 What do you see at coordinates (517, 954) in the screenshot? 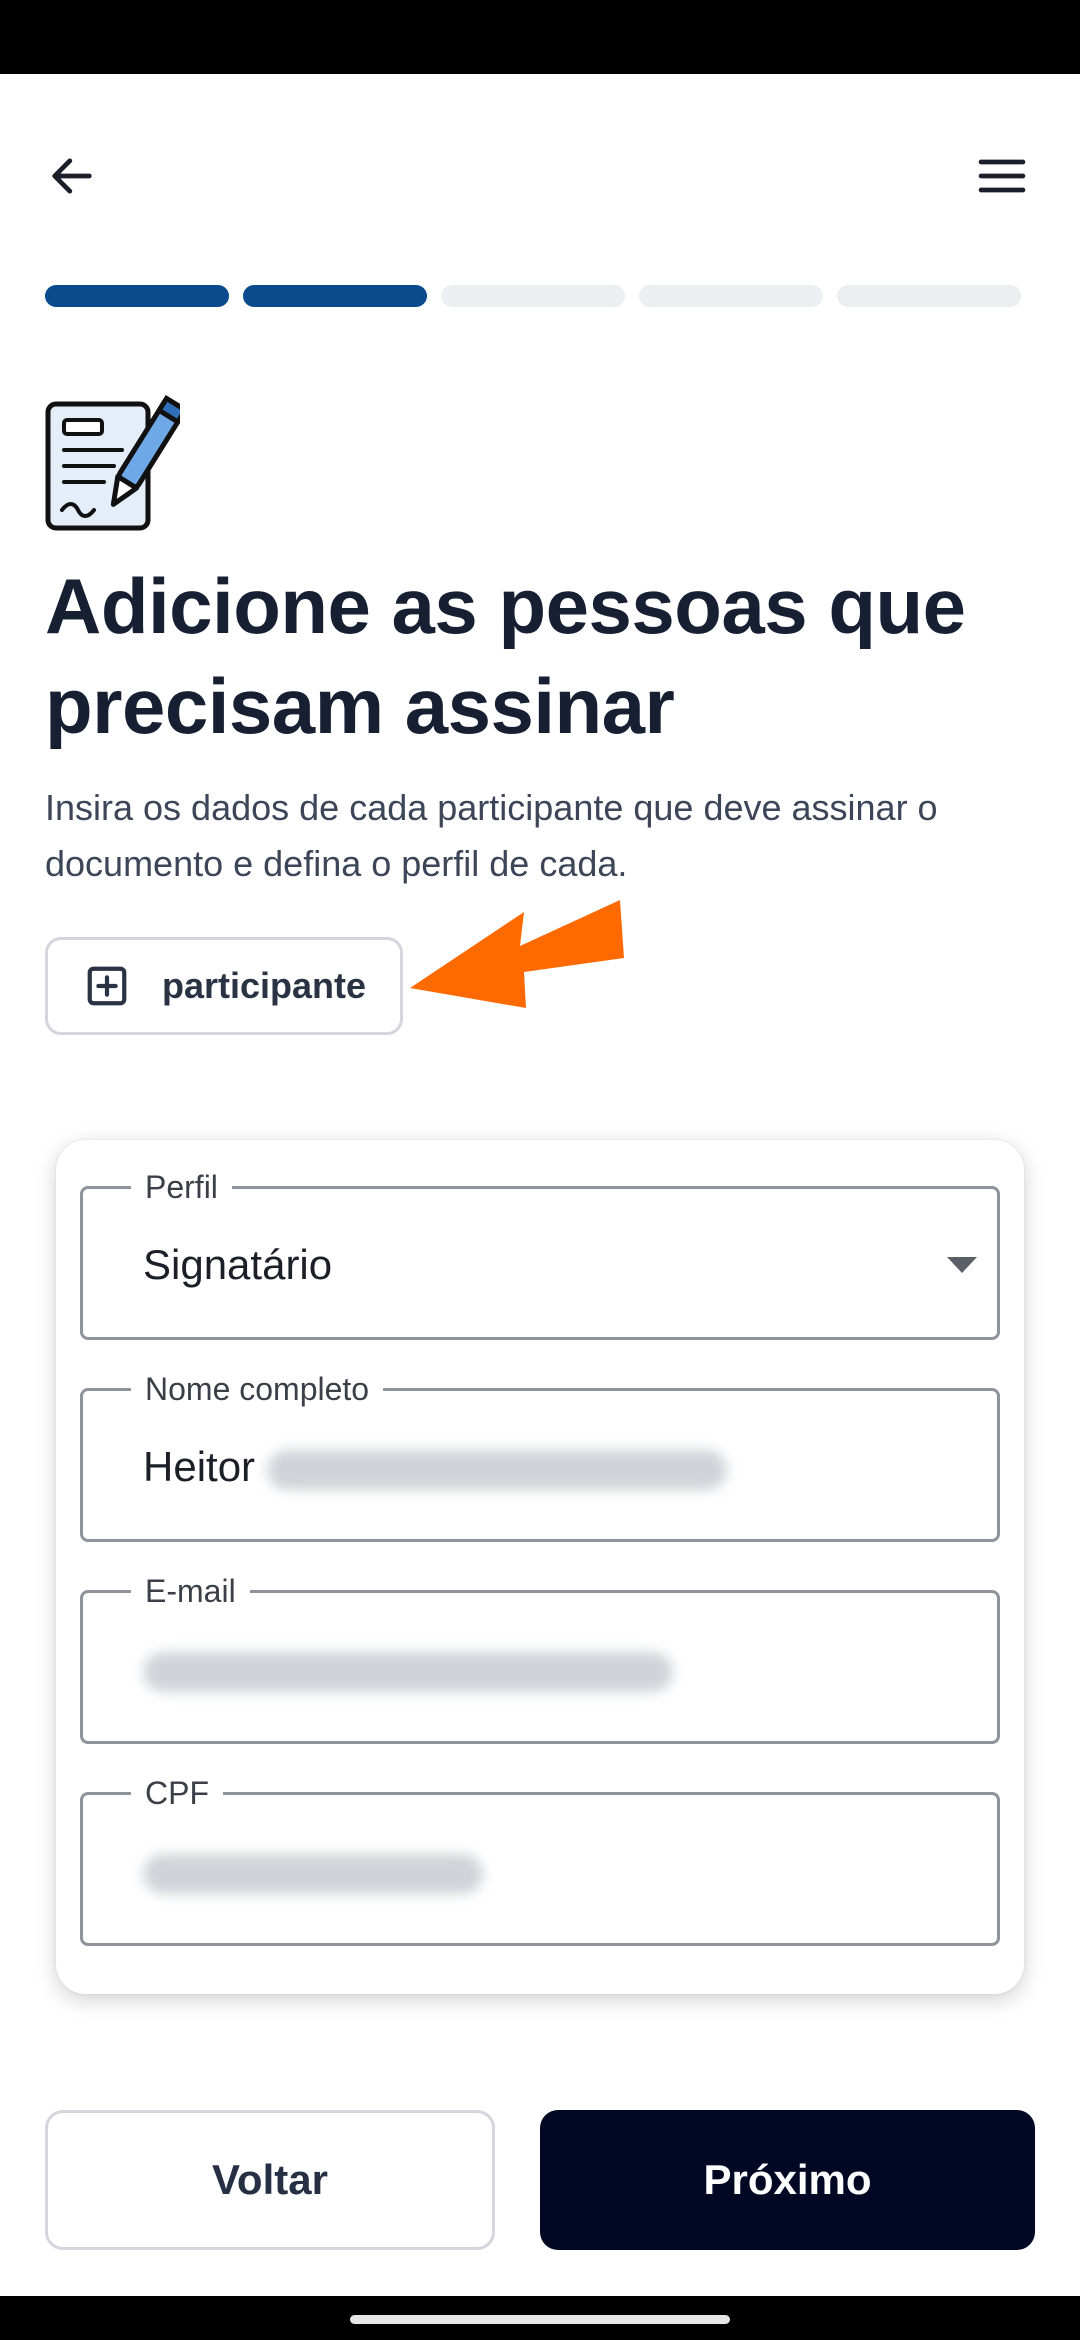
I see `annotation-arrow-icon` at bounding box center [517, 954].